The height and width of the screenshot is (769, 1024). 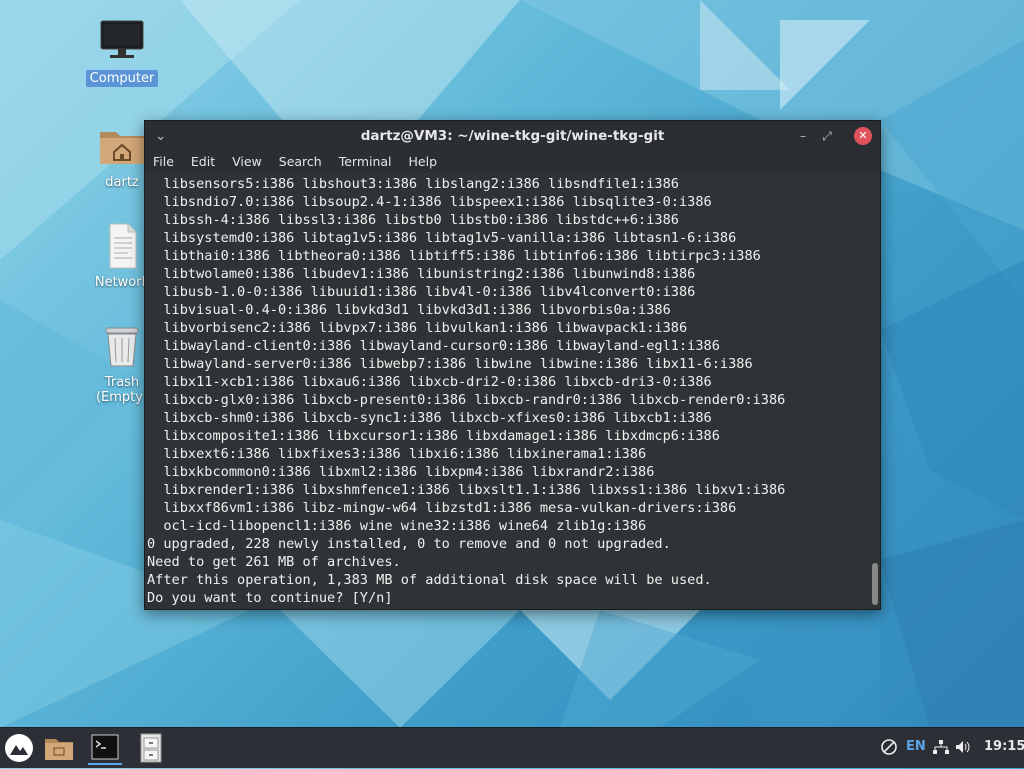 What do you see at coordinates (122, 346) in the screenshot?
I see `trash-icon` at bounding box center [122, 346].